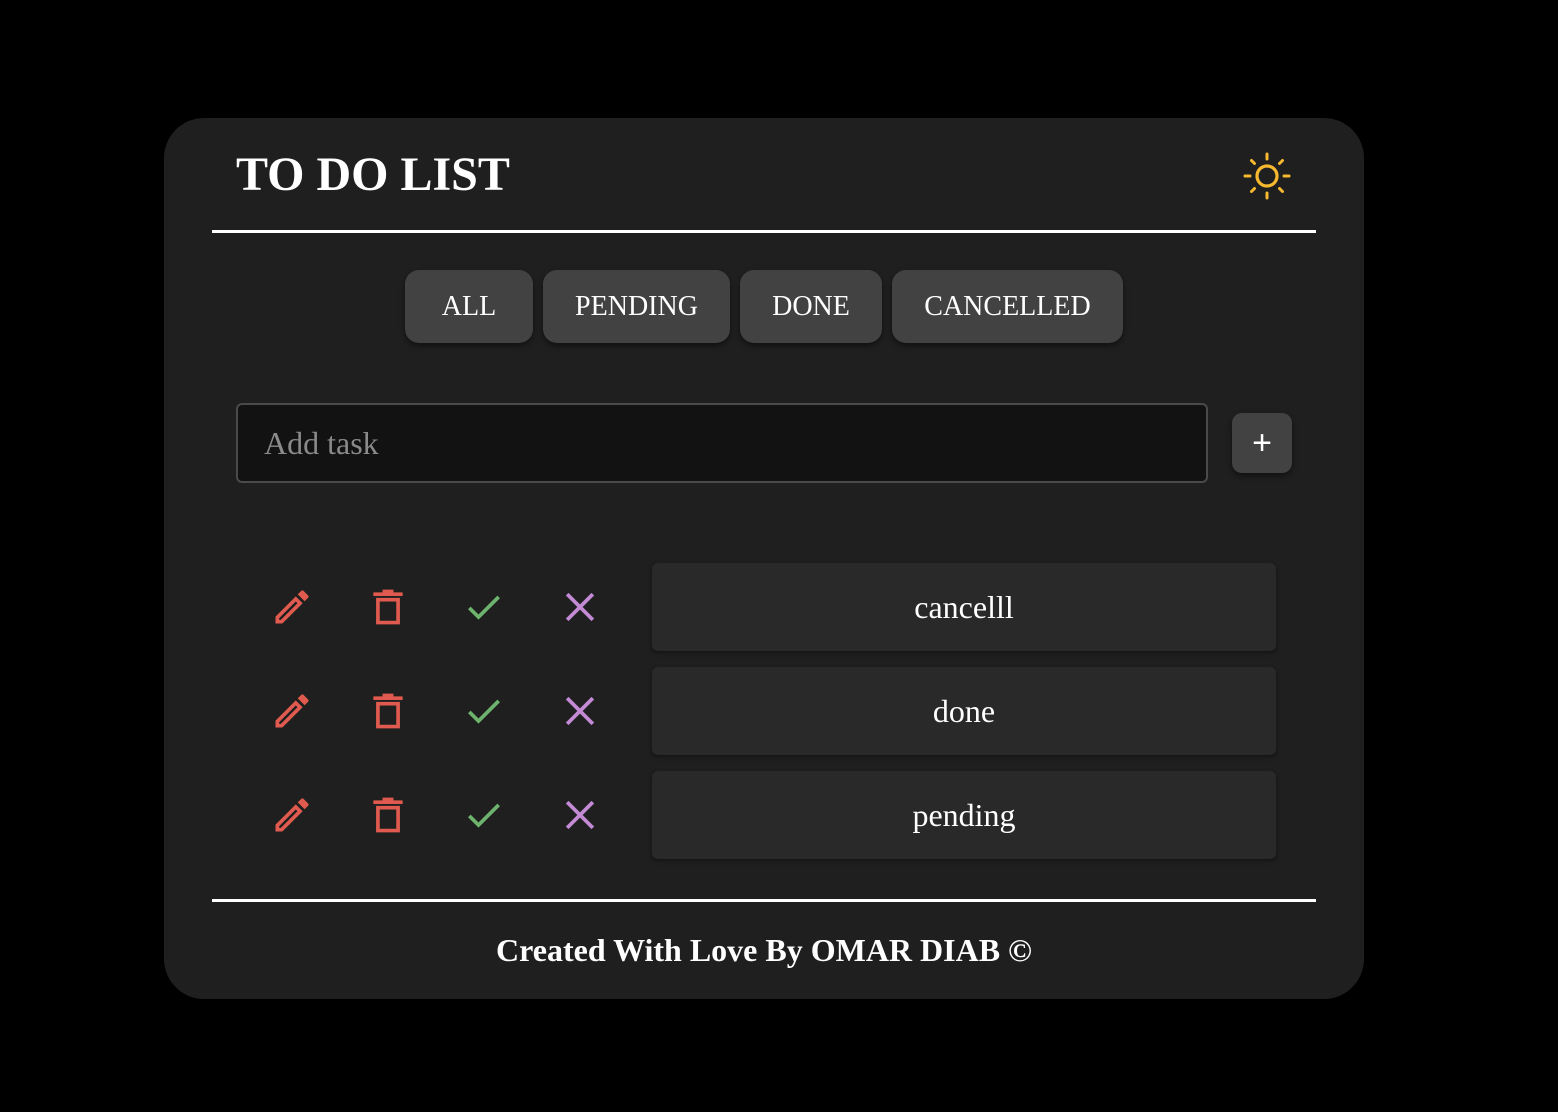 This screenshot has width=1558, height=1112. Describe the element at coordinates (373, 174) in the screenshot. I see `page-title: TO DO LIST` at that location.